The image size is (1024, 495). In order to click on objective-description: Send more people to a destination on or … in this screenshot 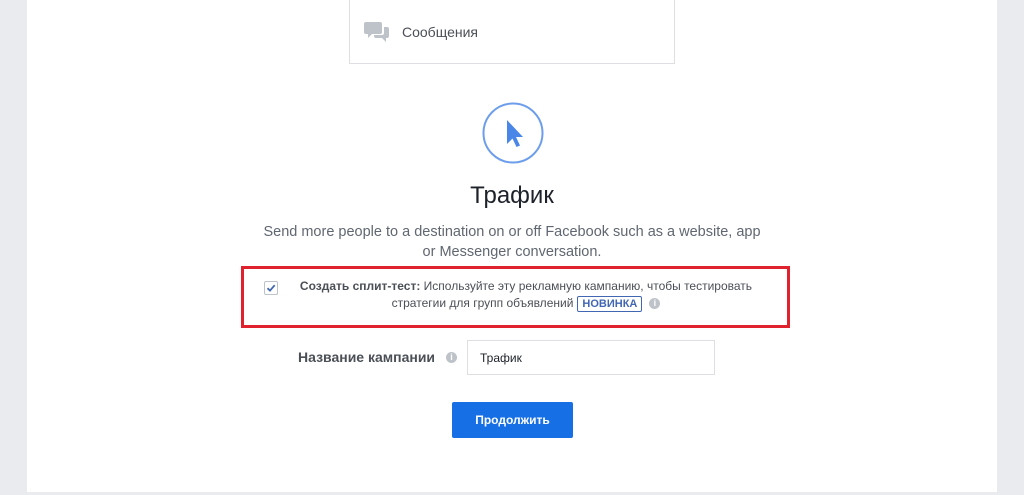, I will do `click(512, 242)`.